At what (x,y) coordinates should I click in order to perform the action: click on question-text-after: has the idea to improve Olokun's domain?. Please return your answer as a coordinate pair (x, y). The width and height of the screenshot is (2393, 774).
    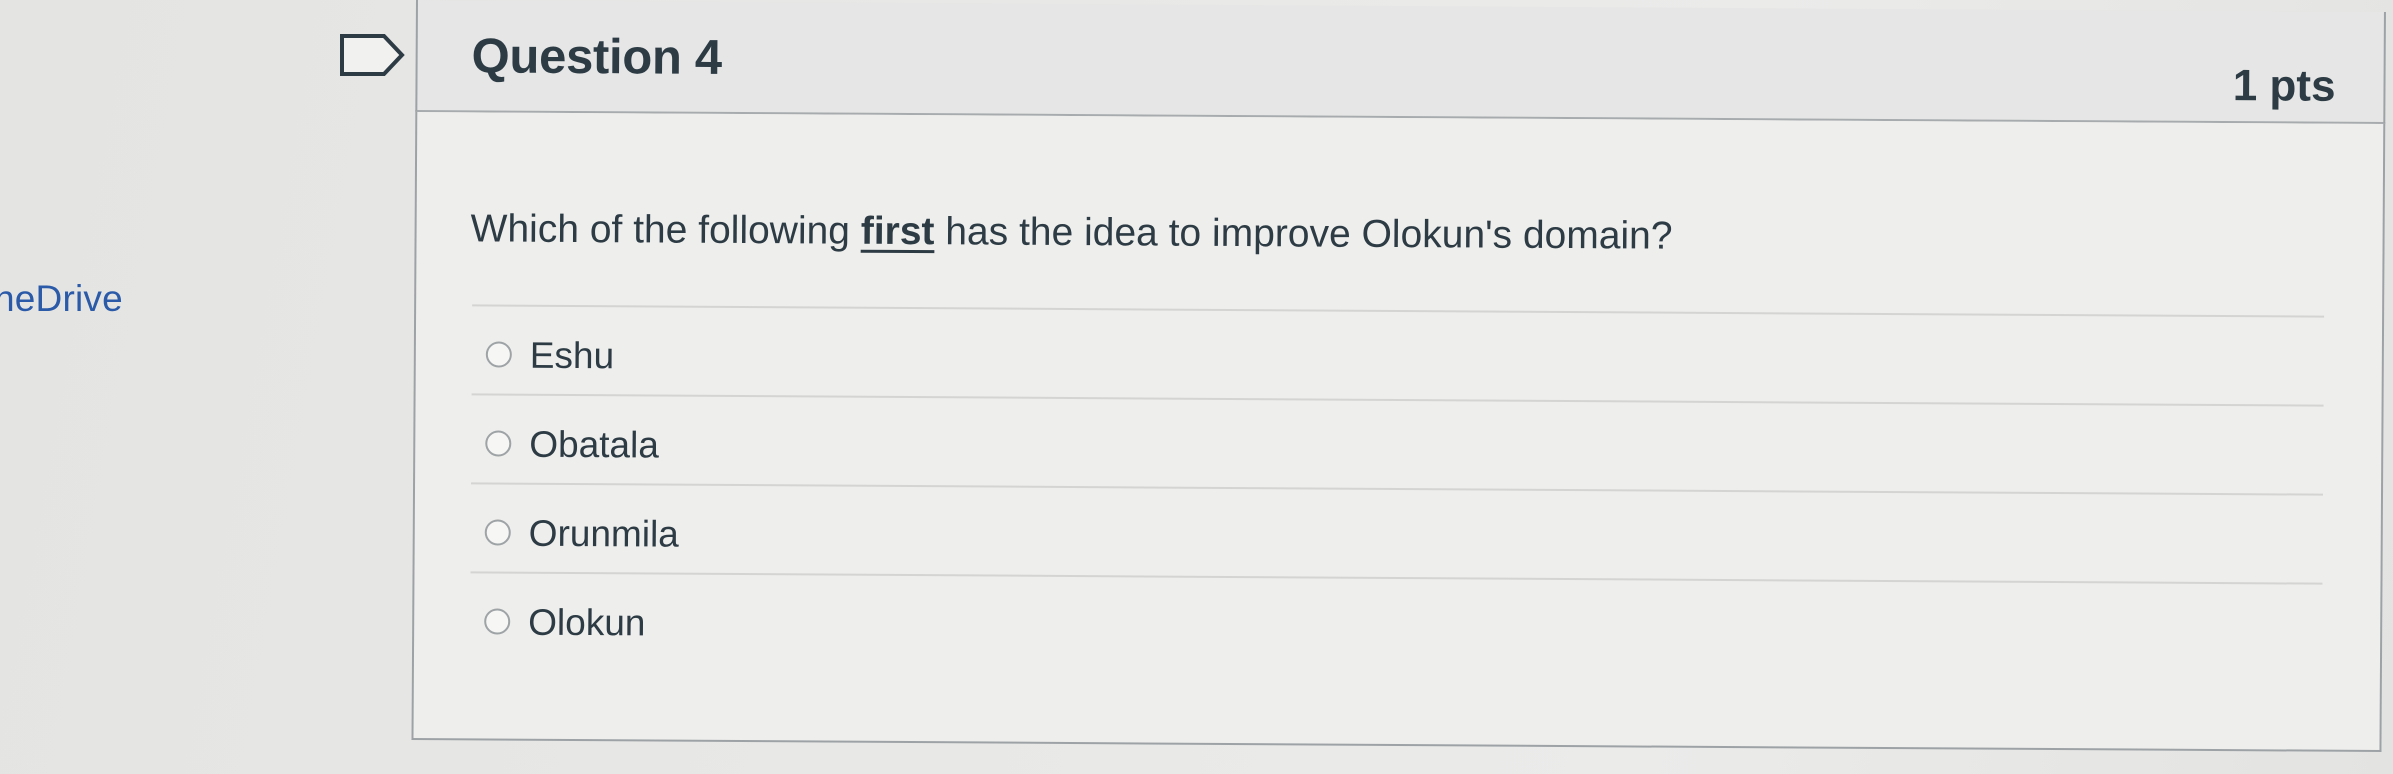
    Looking at the image, I should click on (1303, 234).